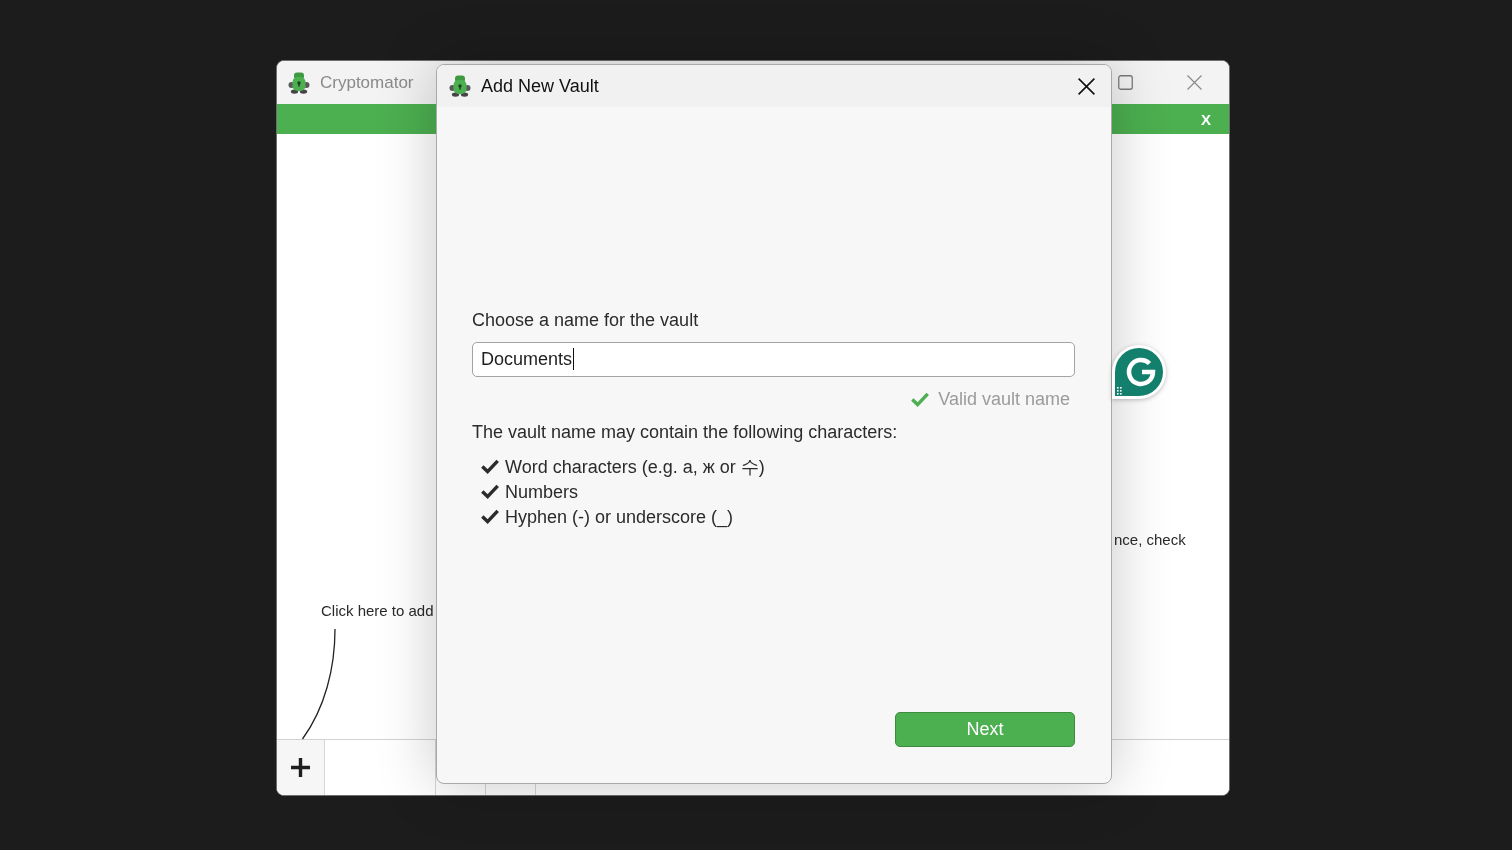  Describe the element at coordinates (1150, 540) in the screenshot. I see `info-text: nce, check` at that location.